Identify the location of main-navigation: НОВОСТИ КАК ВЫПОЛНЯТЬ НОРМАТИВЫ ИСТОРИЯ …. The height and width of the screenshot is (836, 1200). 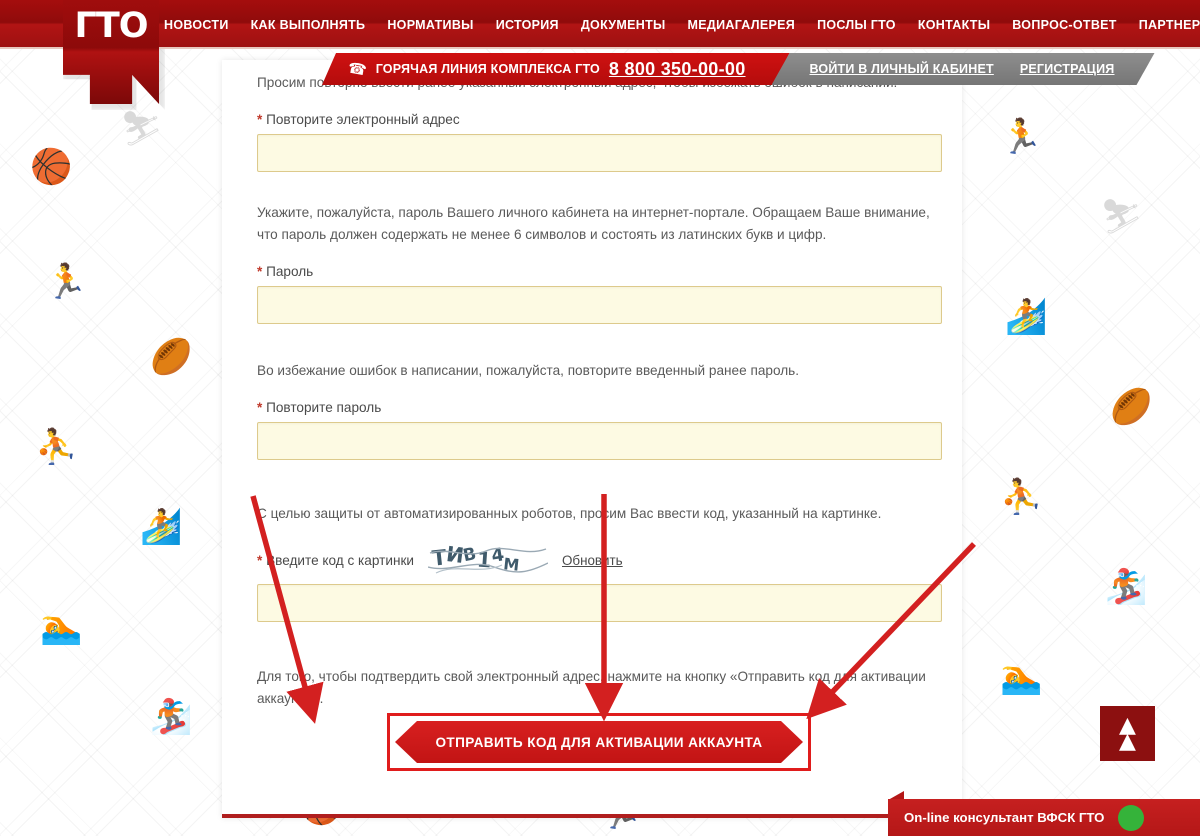
(682, 24).